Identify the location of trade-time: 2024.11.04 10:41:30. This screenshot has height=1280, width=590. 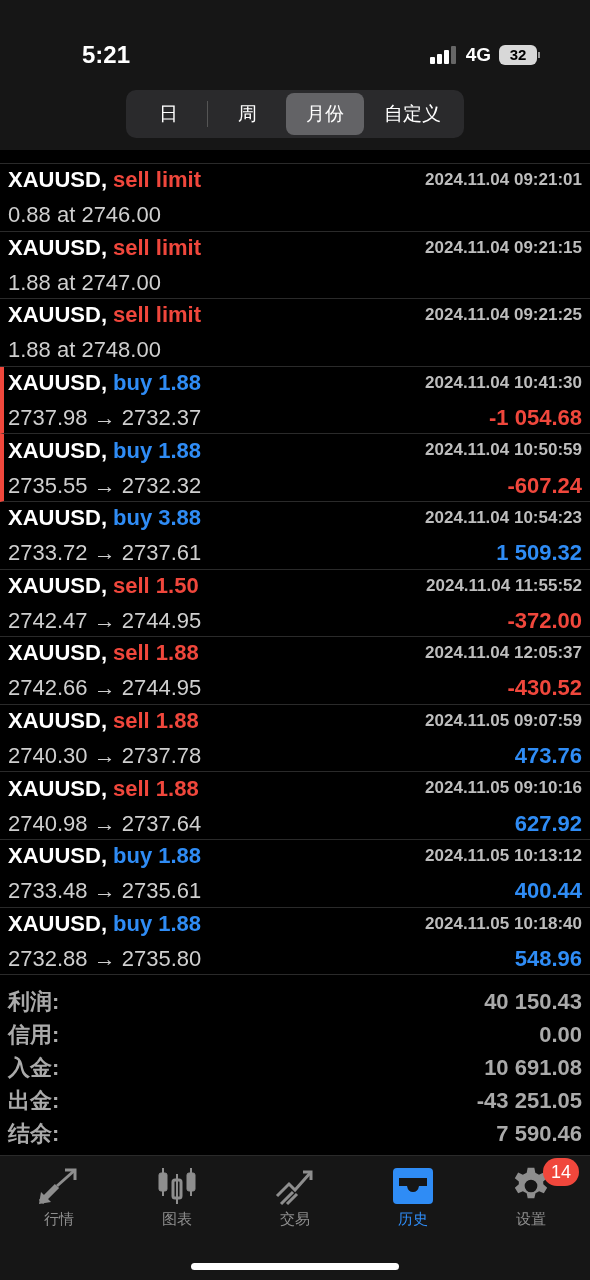
(503, 382).